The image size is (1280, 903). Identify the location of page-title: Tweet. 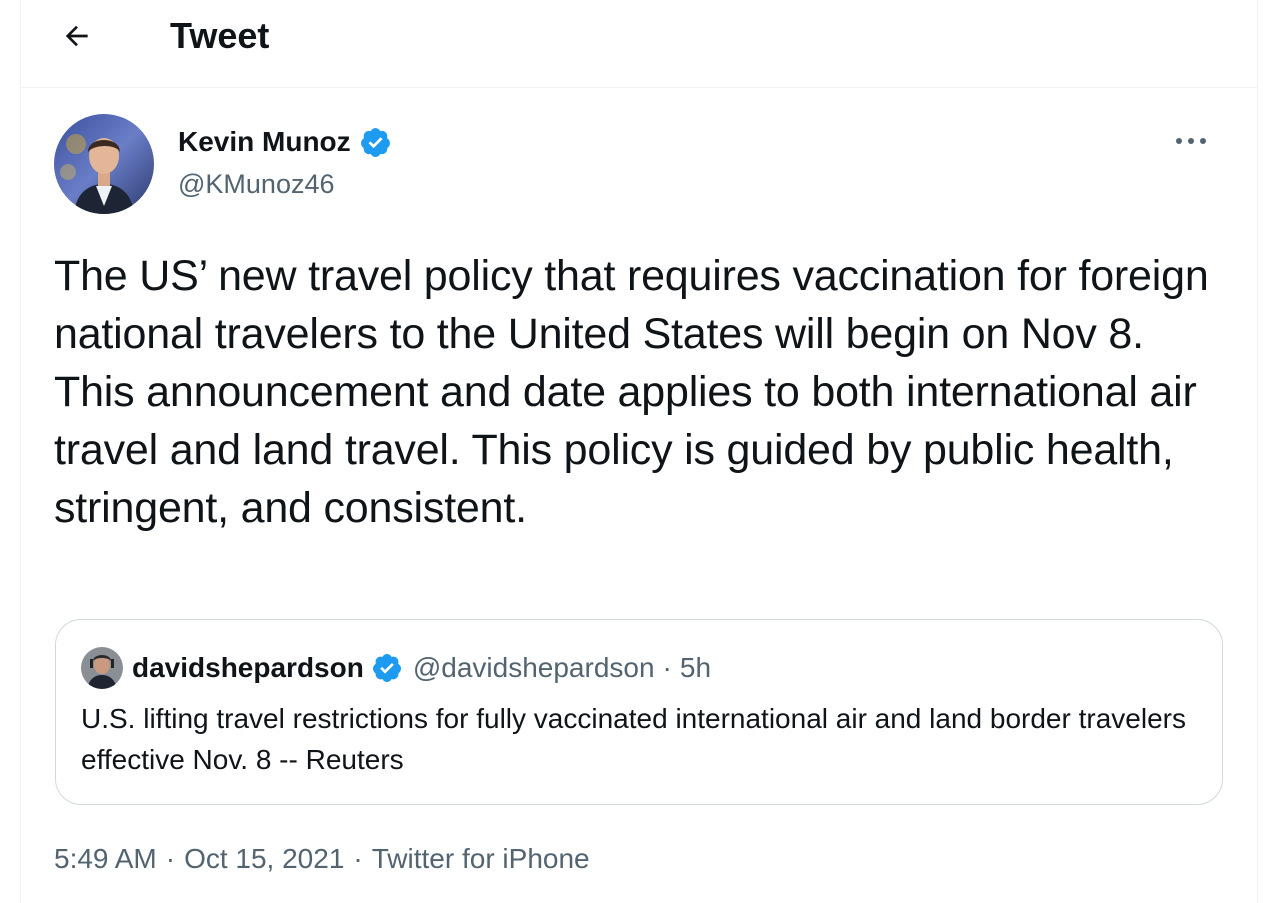
(220, 35).